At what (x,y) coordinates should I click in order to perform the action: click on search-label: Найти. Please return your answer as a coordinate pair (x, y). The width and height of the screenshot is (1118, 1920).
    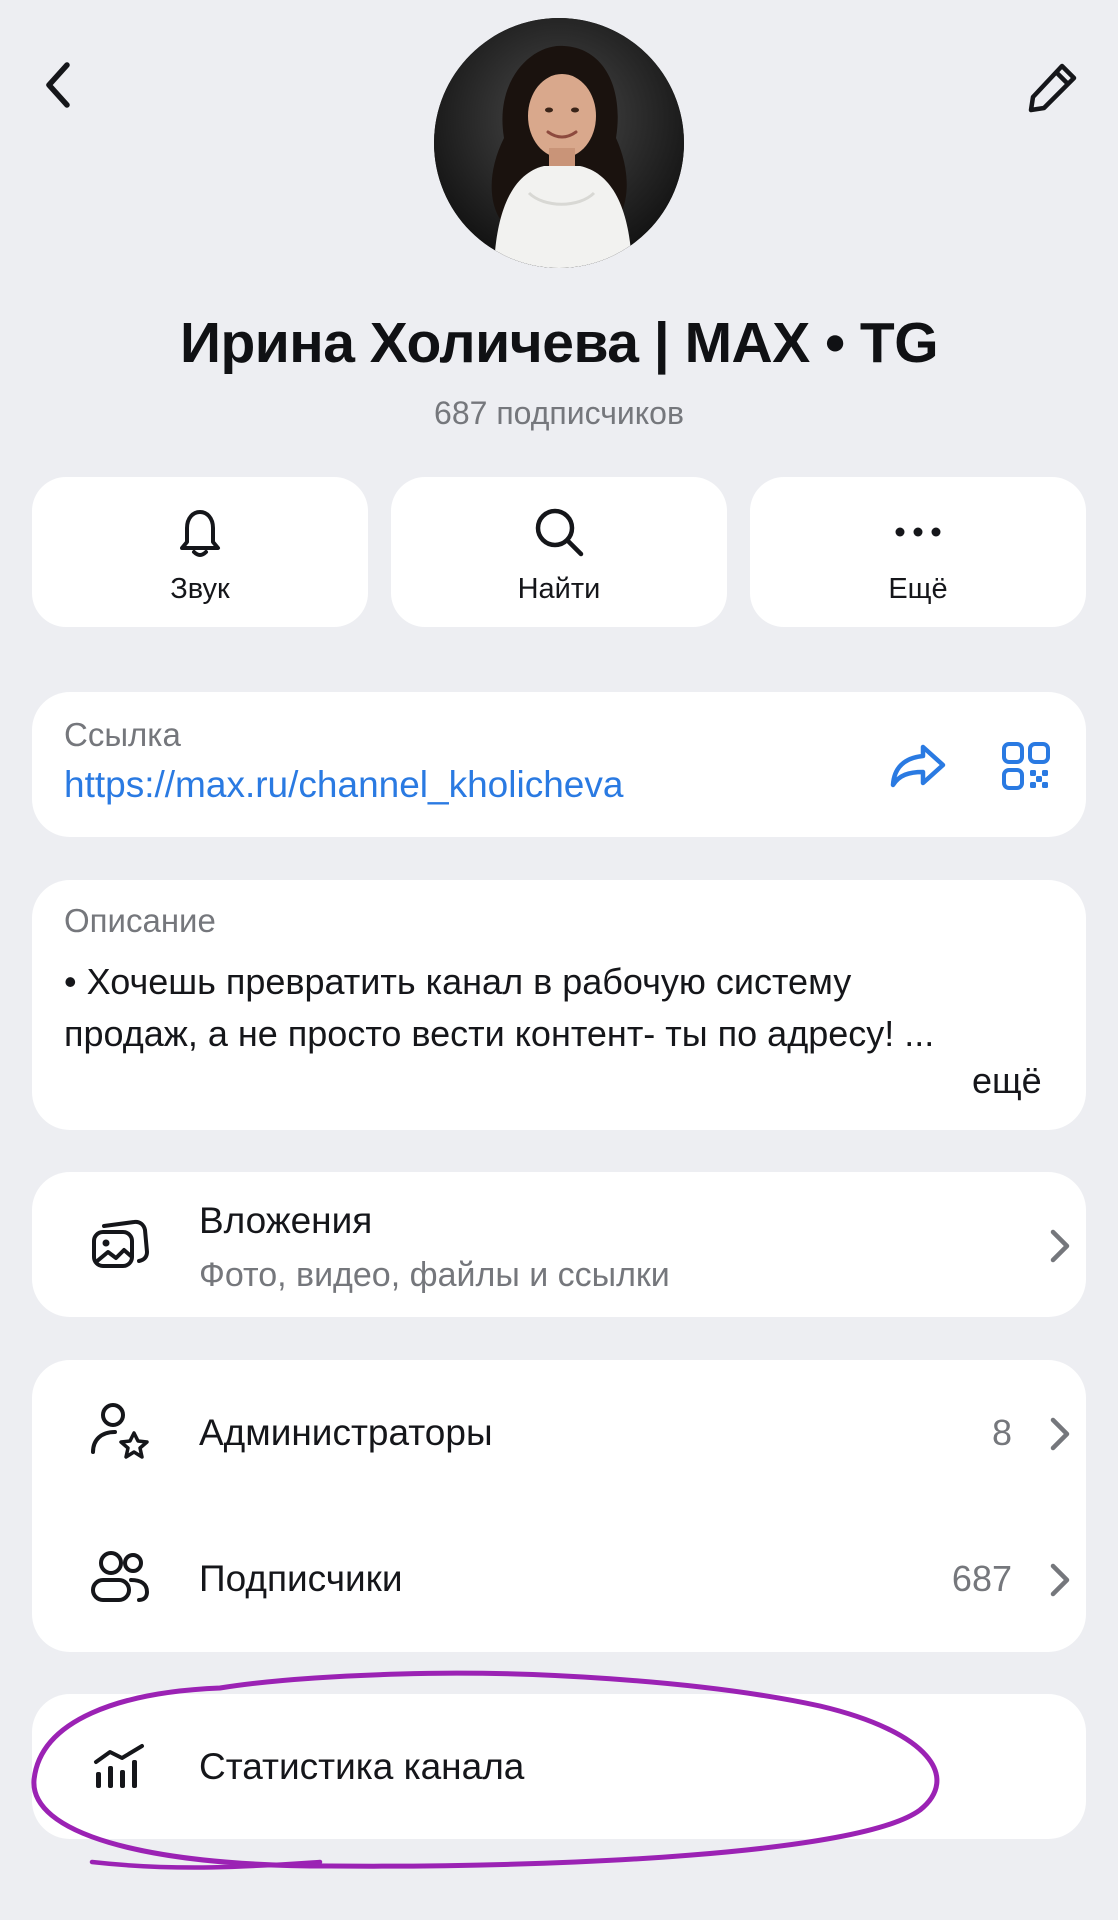
    Looking at the image, I should click on (559, 588).